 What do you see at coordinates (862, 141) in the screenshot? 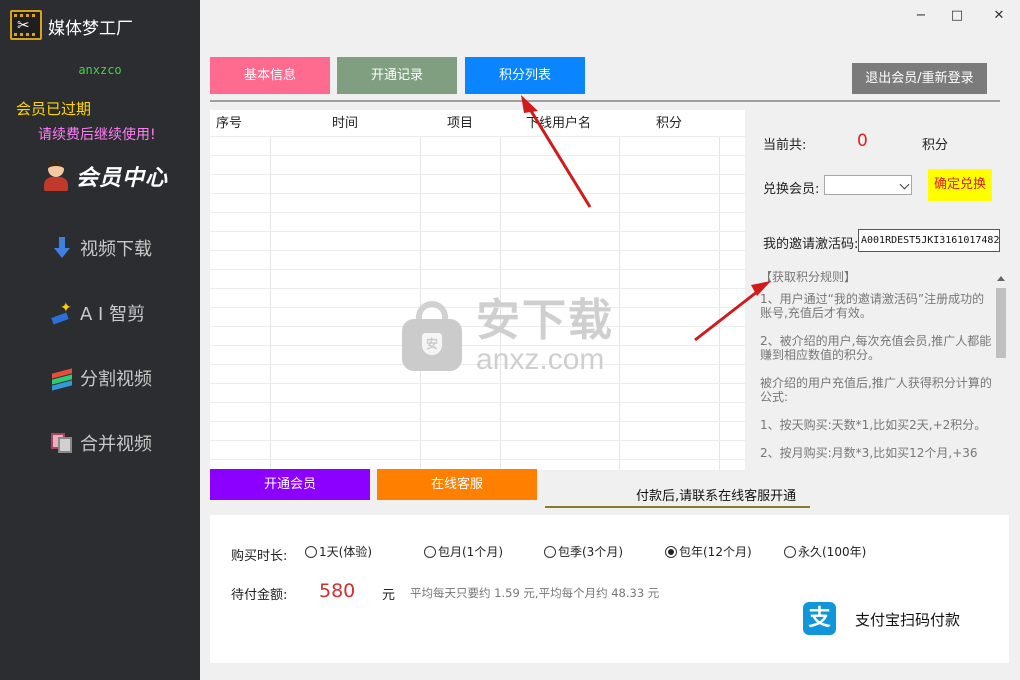
I see `current-points-value: 0` at bounding box center [862, 141].